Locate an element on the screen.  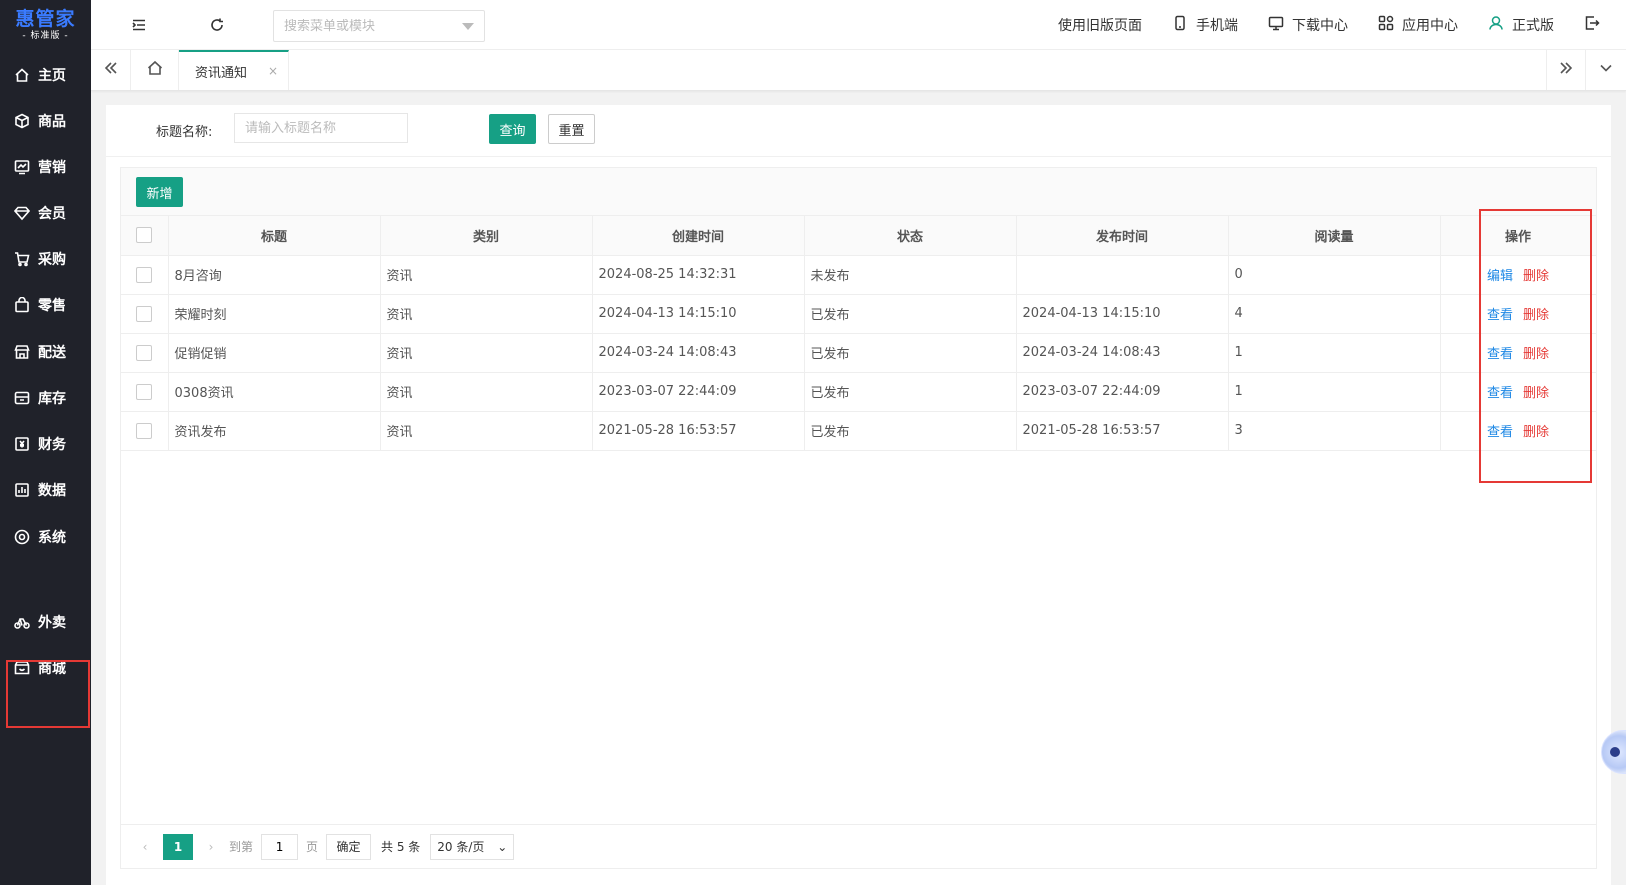
title-filter-label: 标题名称: is located at coordinates (184, 132).